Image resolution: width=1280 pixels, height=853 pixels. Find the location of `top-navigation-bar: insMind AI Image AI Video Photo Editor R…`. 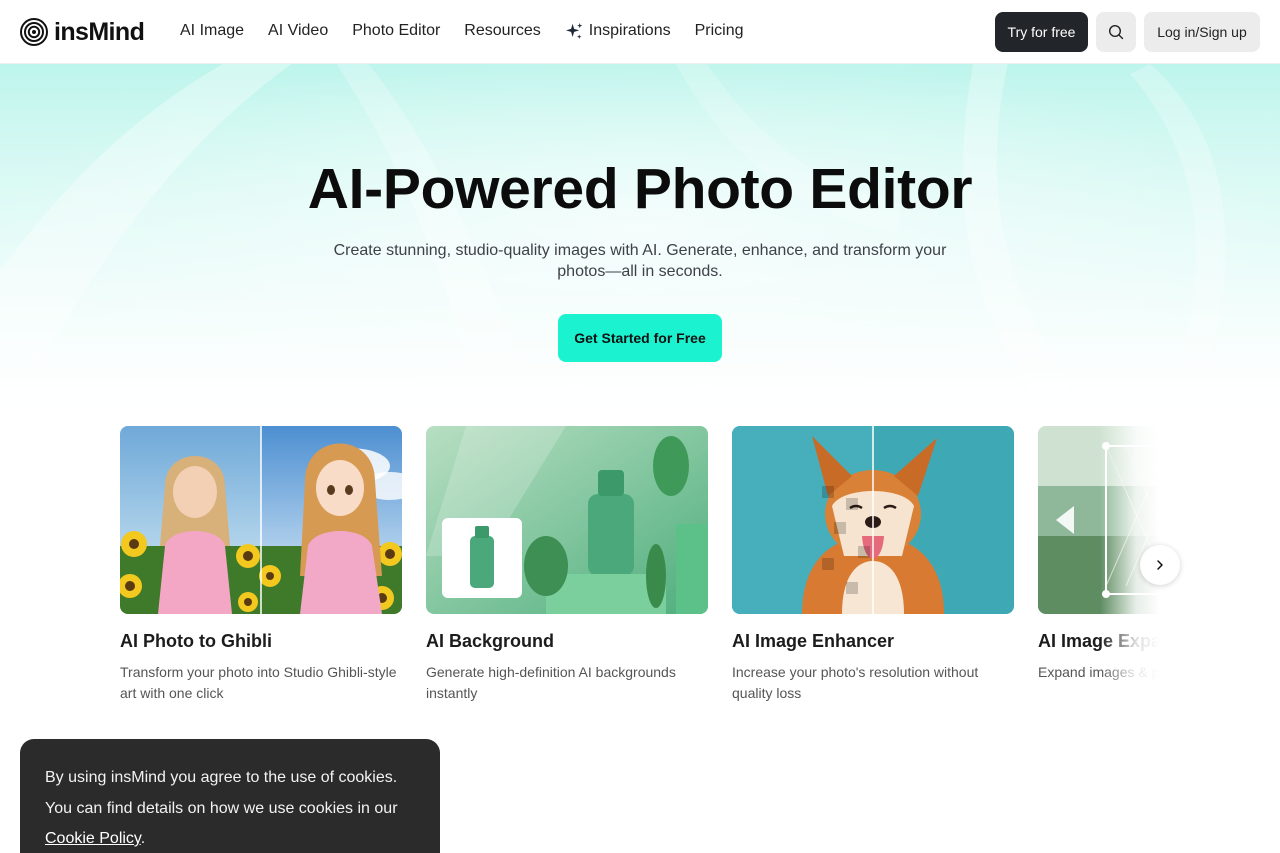

top-navigation-bar: insMind AI Image AI Video Photo Editor R… is located at coordinates (640, 32).